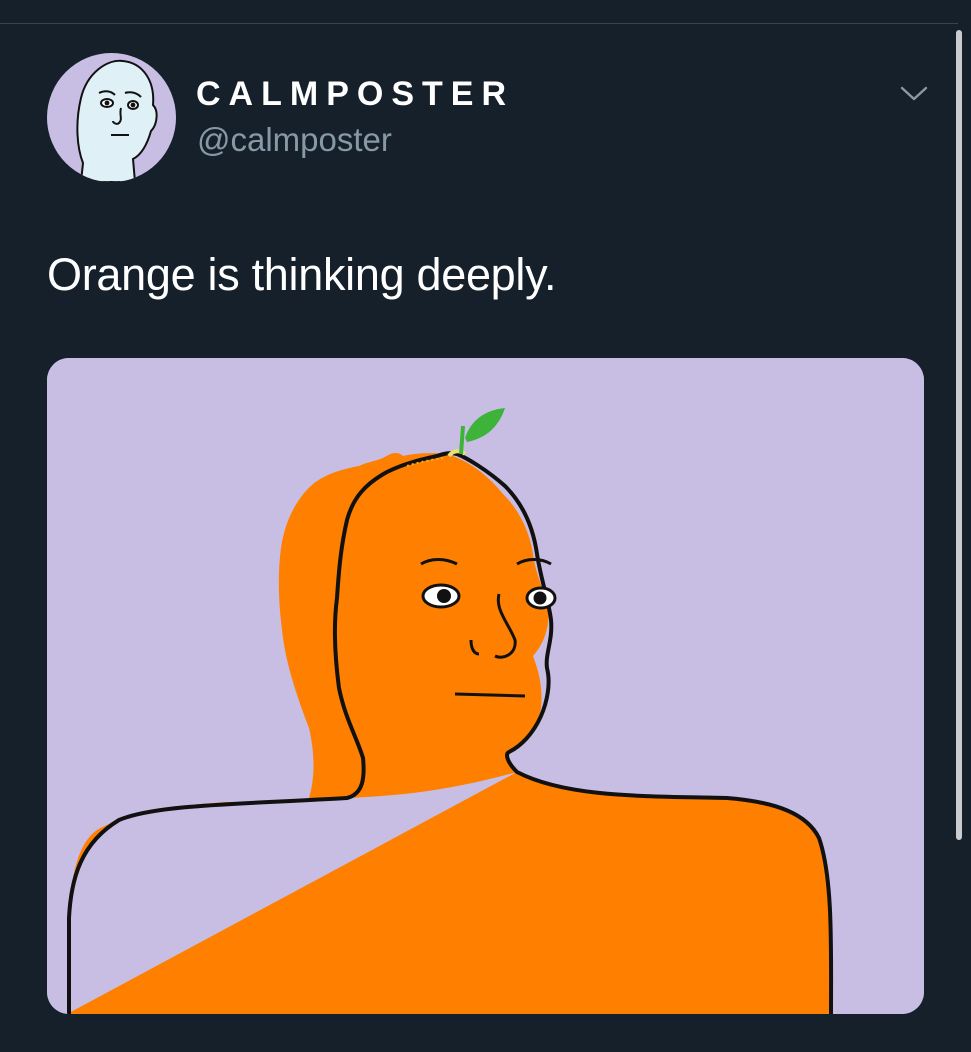 The image size is (971, 1052). I want to click on chevron-down-icon, so click(914, 93).